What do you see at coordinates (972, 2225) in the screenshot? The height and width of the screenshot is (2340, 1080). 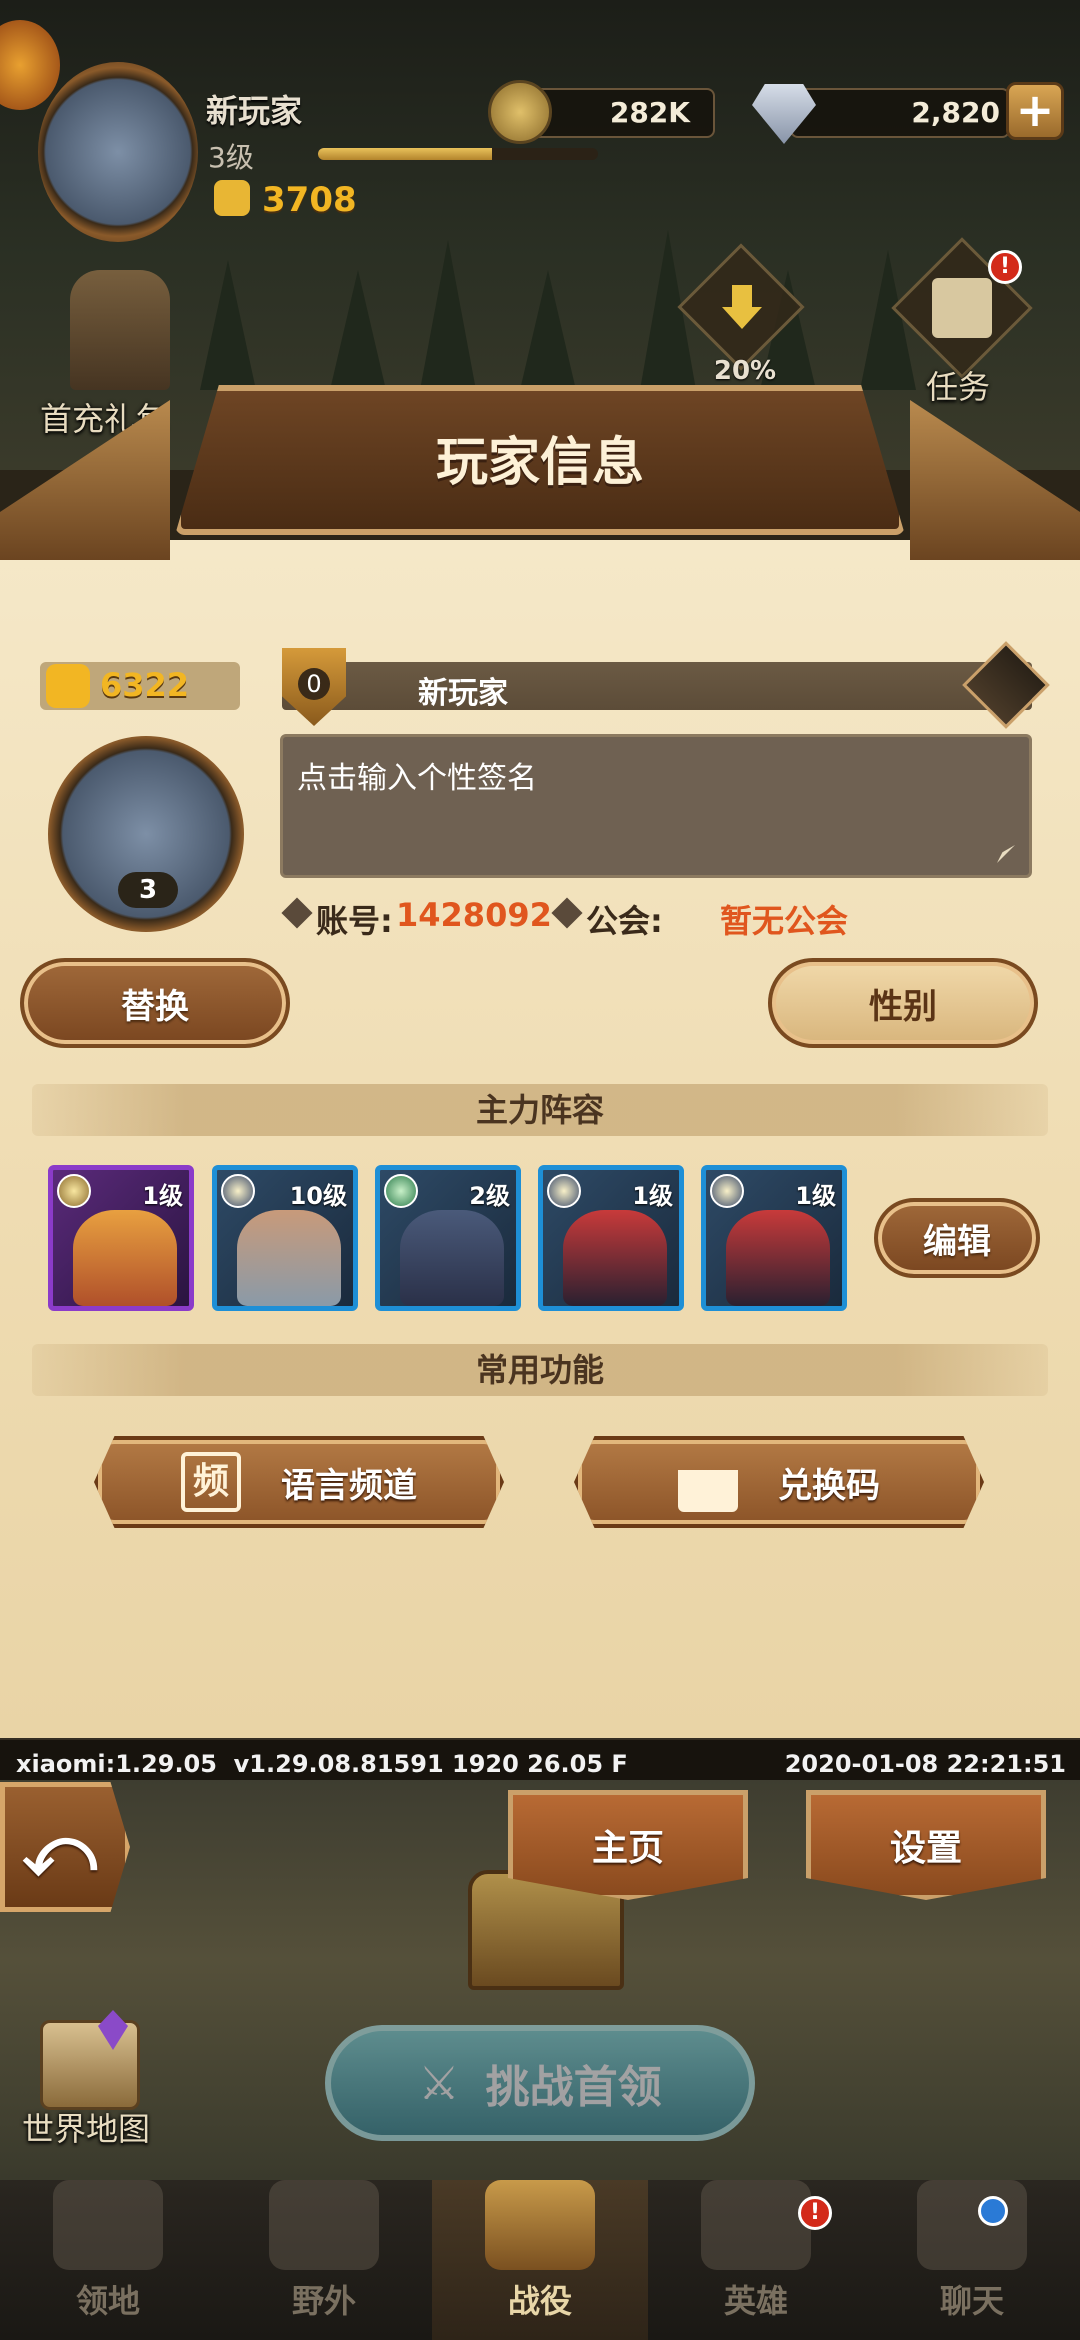 I see `chat-bubble-icon` at bounding box center [972, 2225].